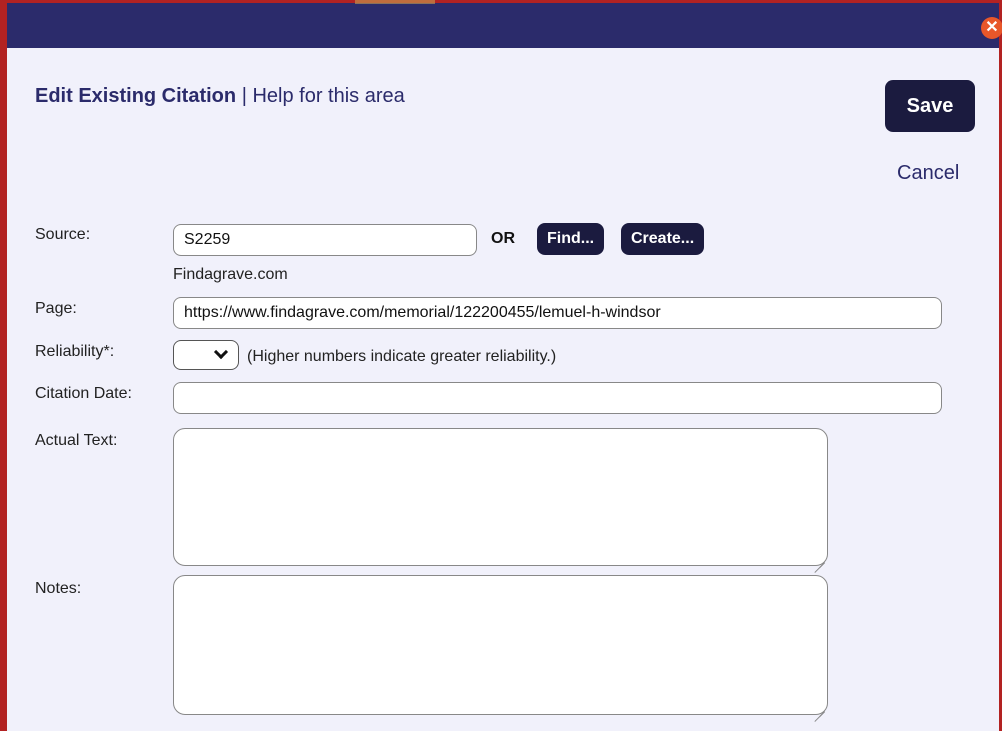 This screenshot has height=731, width=1002. Describe the element at coordinates (500, 645) in the screenshot. I see `notes-textarea` at that location.